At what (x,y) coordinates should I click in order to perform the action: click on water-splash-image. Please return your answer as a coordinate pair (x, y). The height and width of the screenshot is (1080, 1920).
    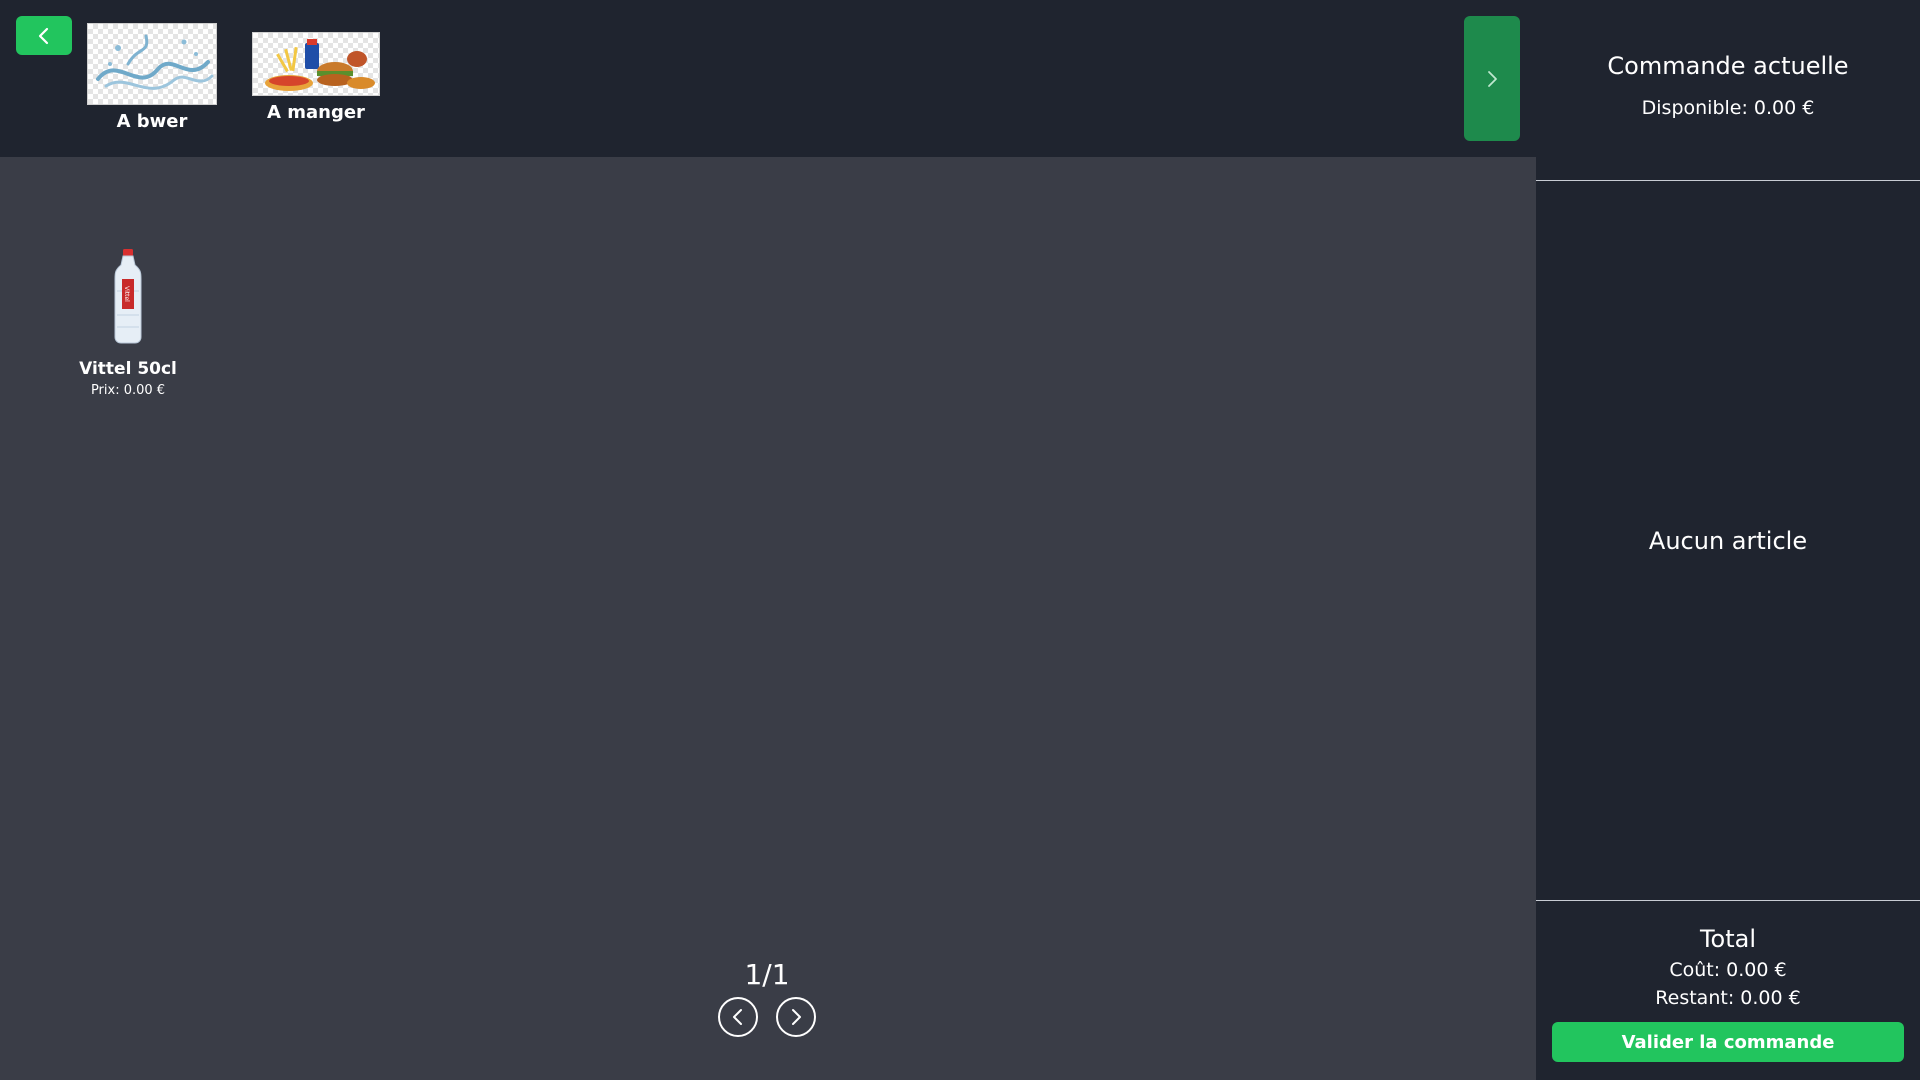
    Looking at the image, I should click on (152, 64).